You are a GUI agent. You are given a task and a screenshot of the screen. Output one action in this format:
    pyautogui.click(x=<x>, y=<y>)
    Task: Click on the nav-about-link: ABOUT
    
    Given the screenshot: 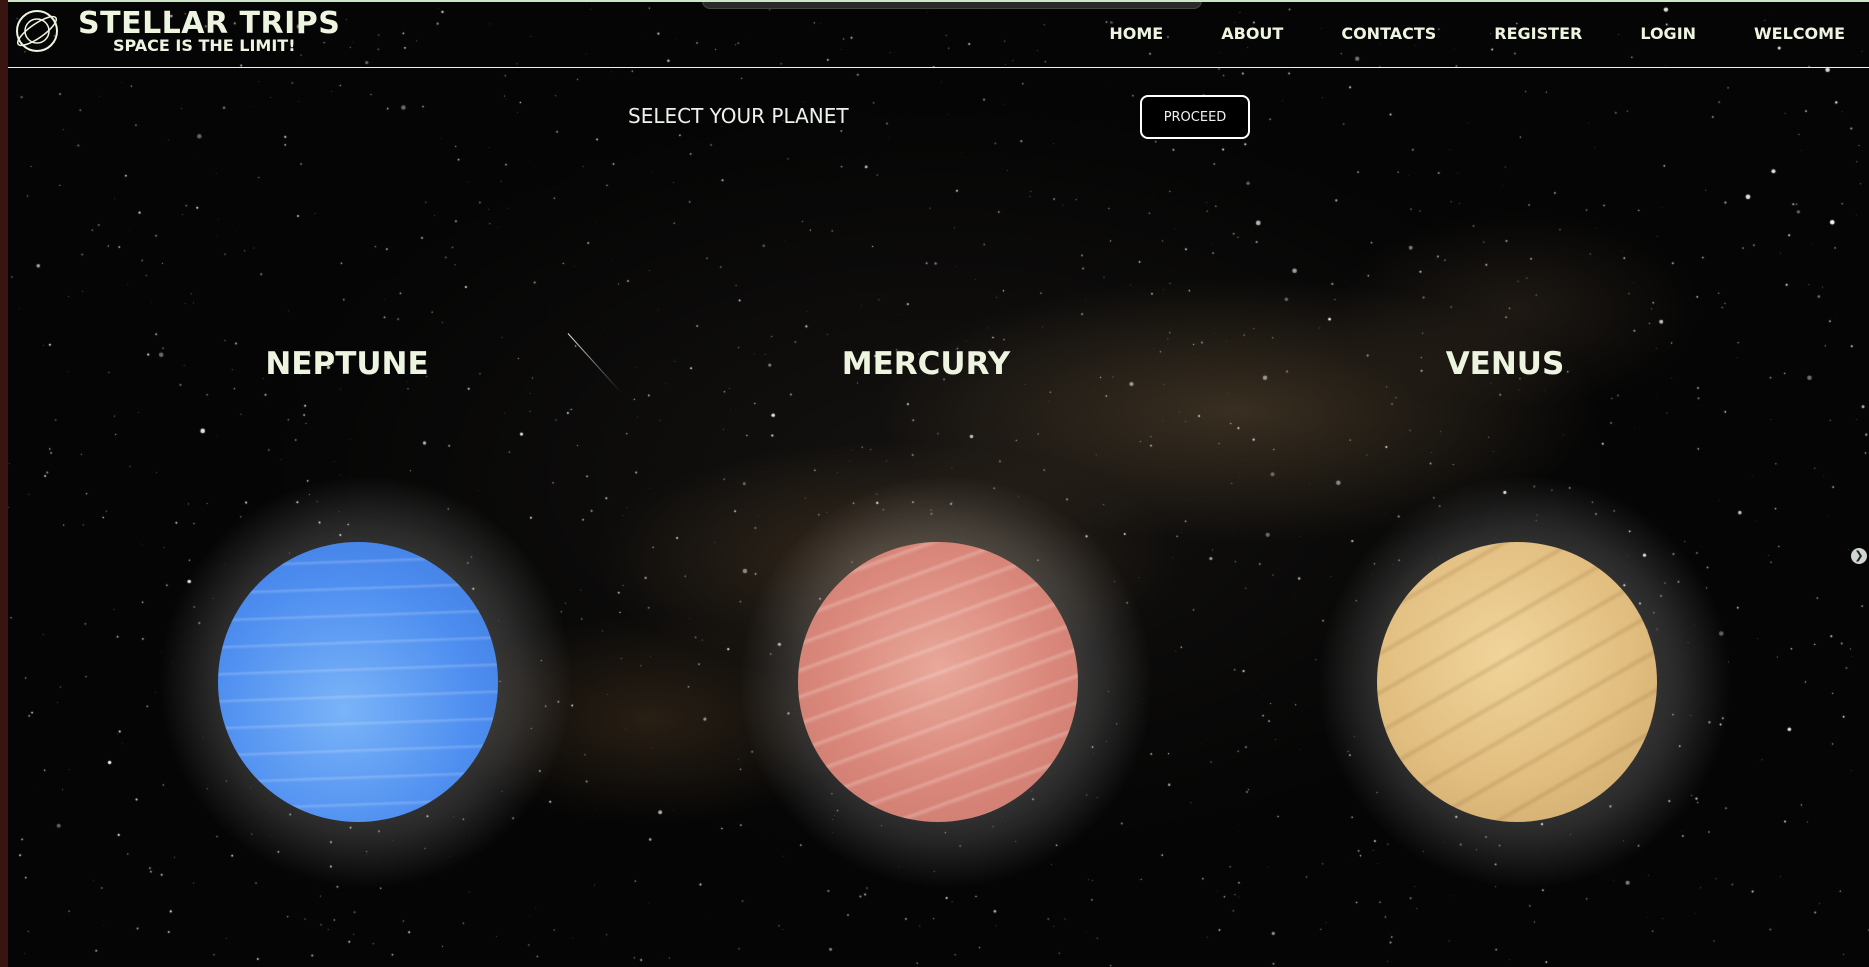 What is the action you would take?
    pyautogui.click(x=1252, y=33)
    